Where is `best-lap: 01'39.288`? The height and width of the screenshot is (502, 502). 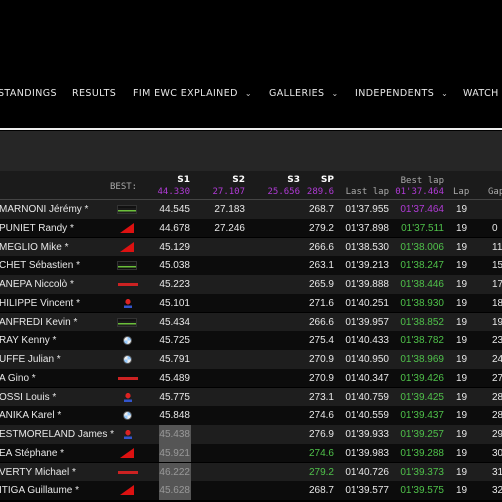
best-lap: 01'39.288 is located at coordinates (422, 453).